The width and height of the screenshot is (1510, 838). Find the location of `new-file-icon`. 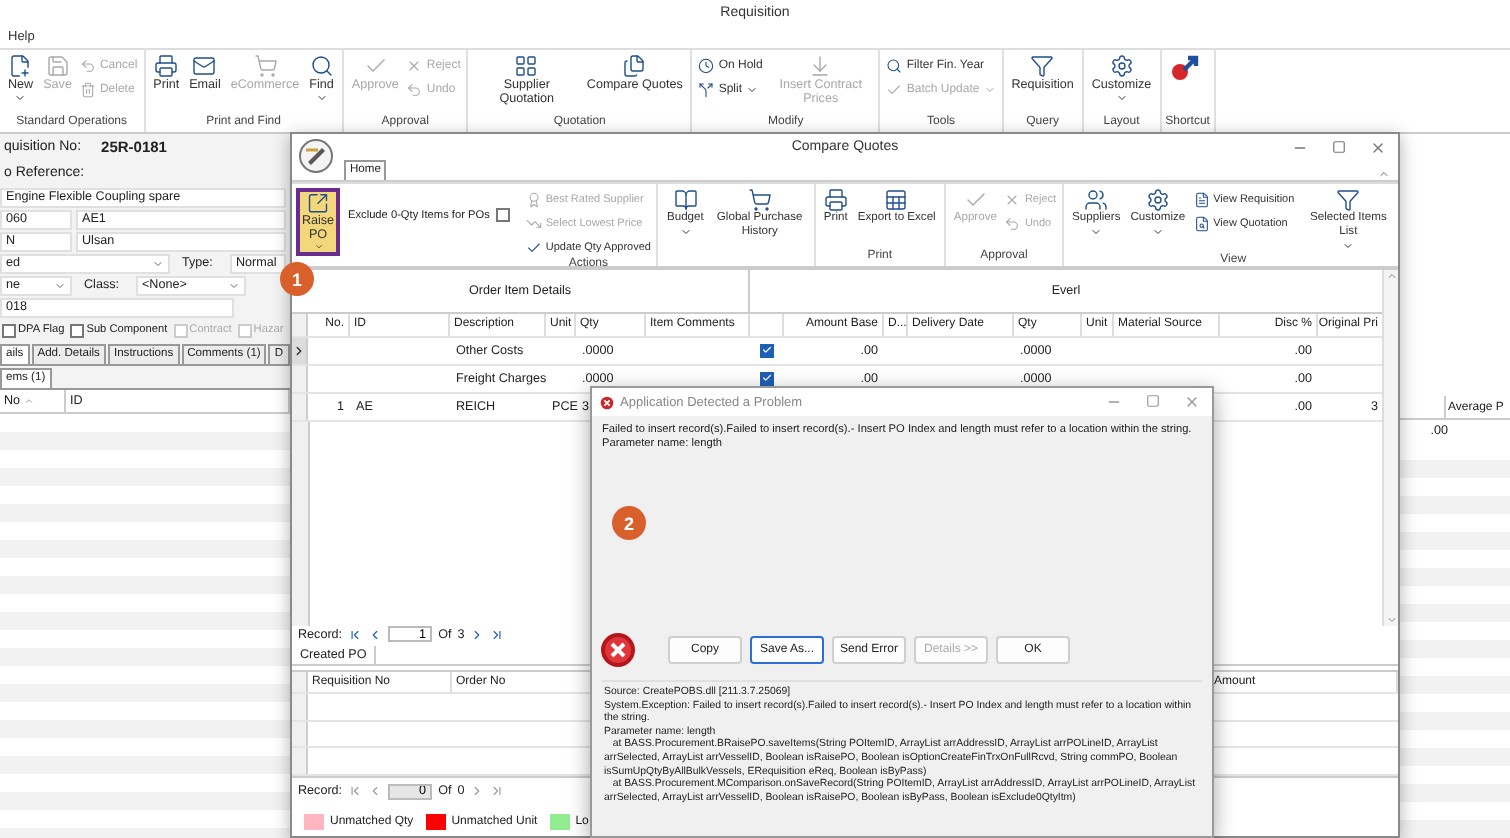

new-file-icon is located at coordinates (20, 66).